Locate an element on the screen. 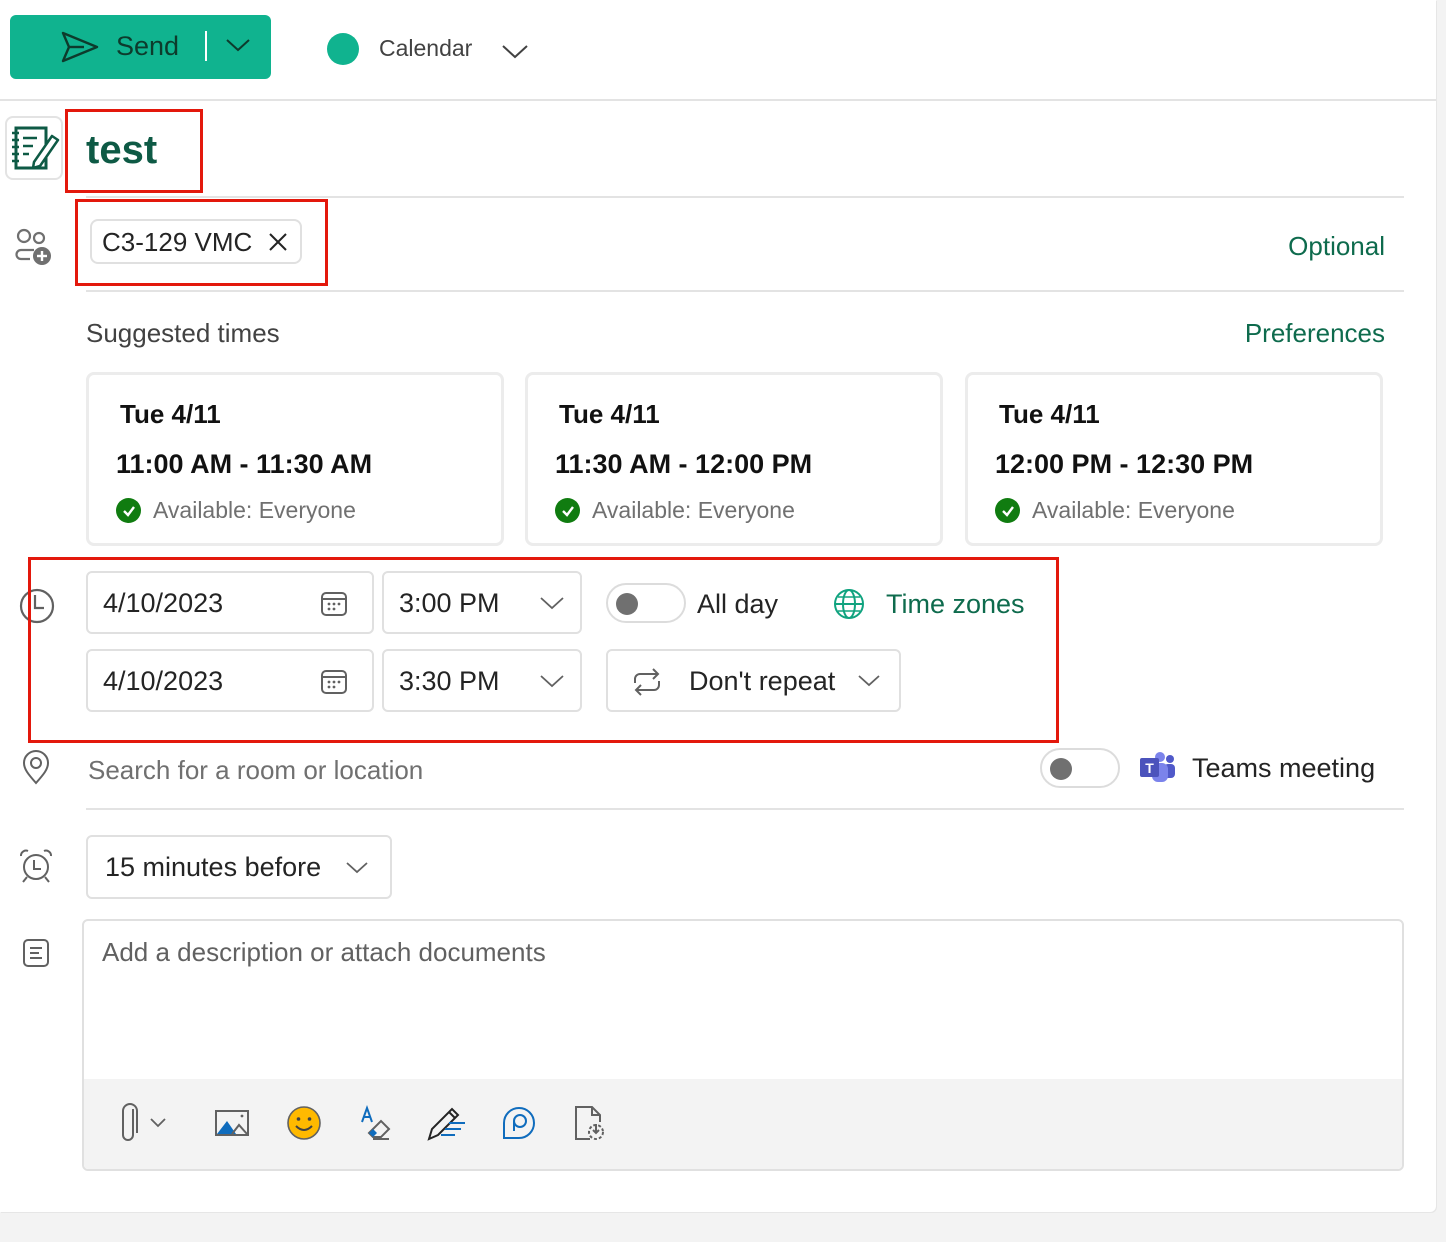 Image resolution: width=1446 pixels, height=1242 pixels. calendar-color-dot is located at coordinates (343, 49).